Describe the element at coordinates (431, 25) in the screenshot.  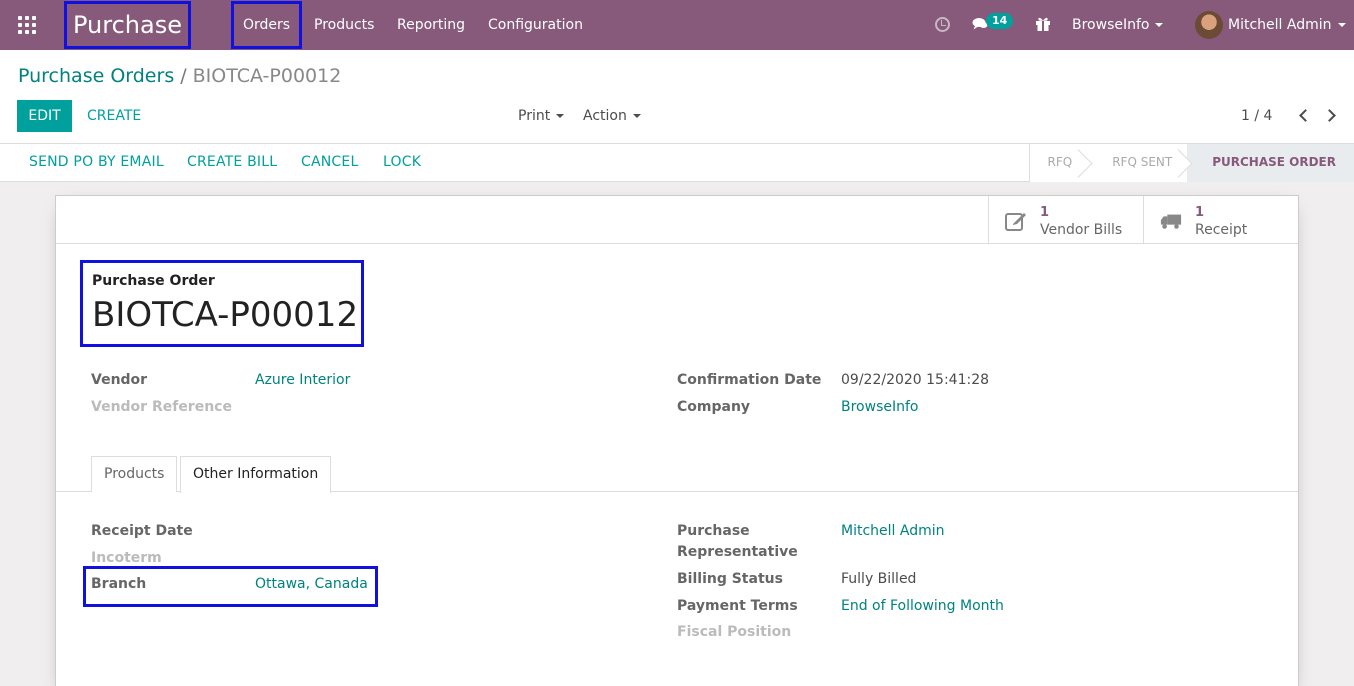
I see `menu-reporting: Reporting` at that location.